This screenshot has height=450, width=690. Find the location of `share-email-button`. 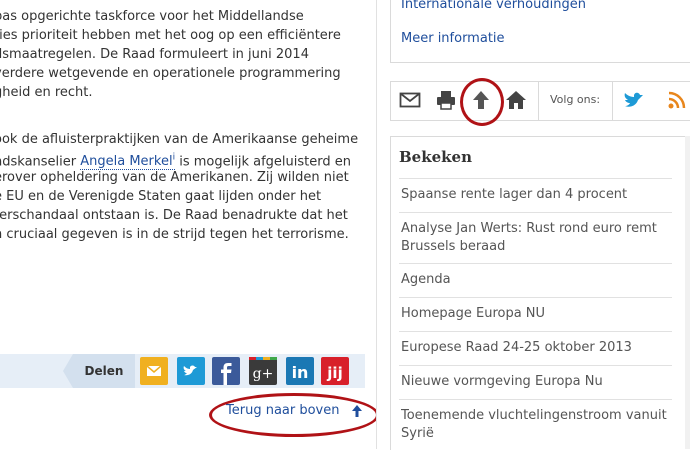

share-email-button is located at coordinates (154, 371).